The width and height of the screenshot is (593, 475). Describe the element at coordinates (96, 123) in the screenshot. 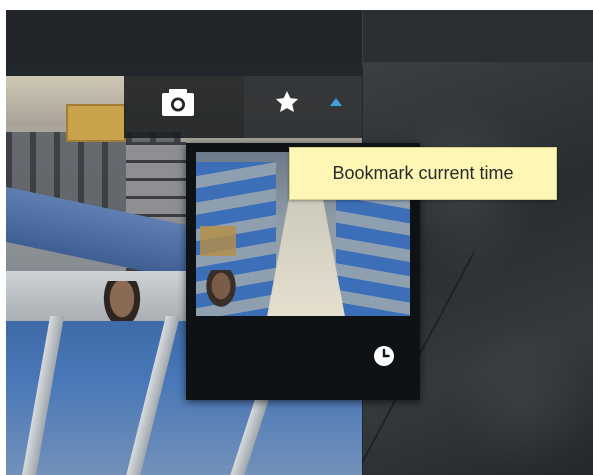

I see `feed-detail` at that location.